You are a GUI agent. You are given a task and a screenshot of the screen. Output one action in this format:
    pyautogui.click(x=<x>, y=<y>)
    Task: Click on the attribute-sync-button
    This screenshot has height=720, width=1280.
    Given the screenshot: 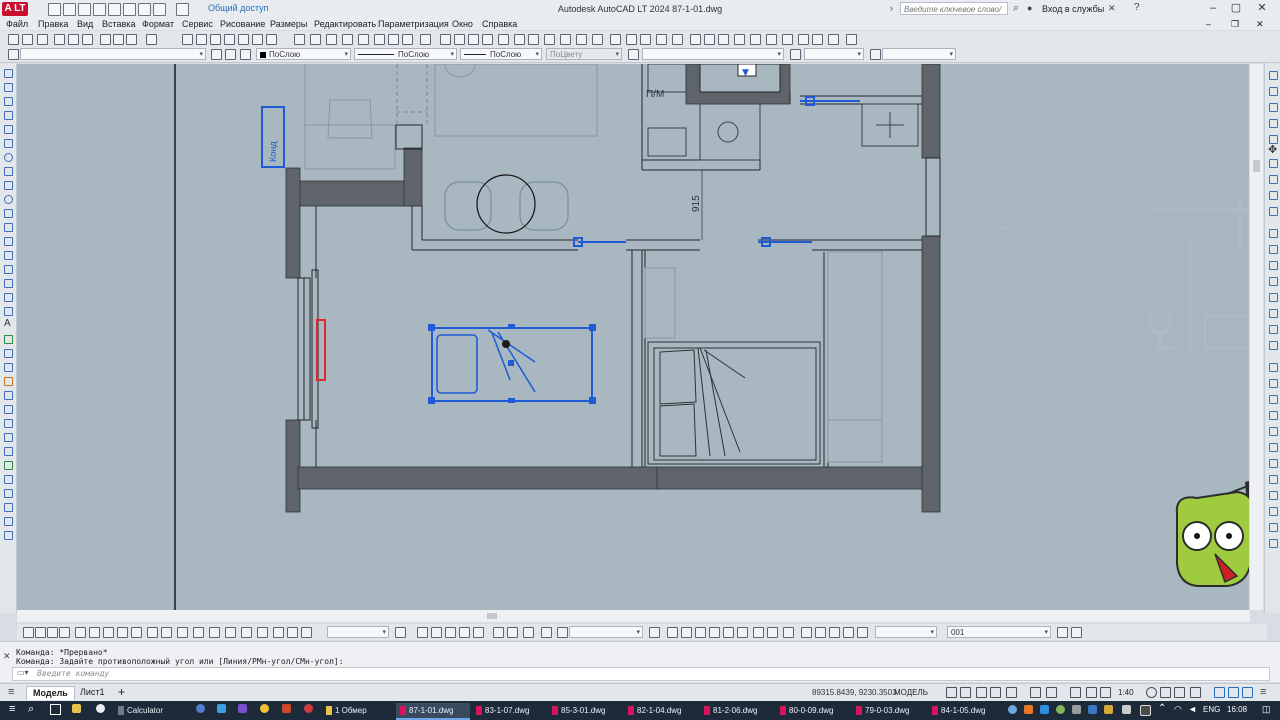 What is the action you would take?
    pyautogui.click(x=862, y=632)
    